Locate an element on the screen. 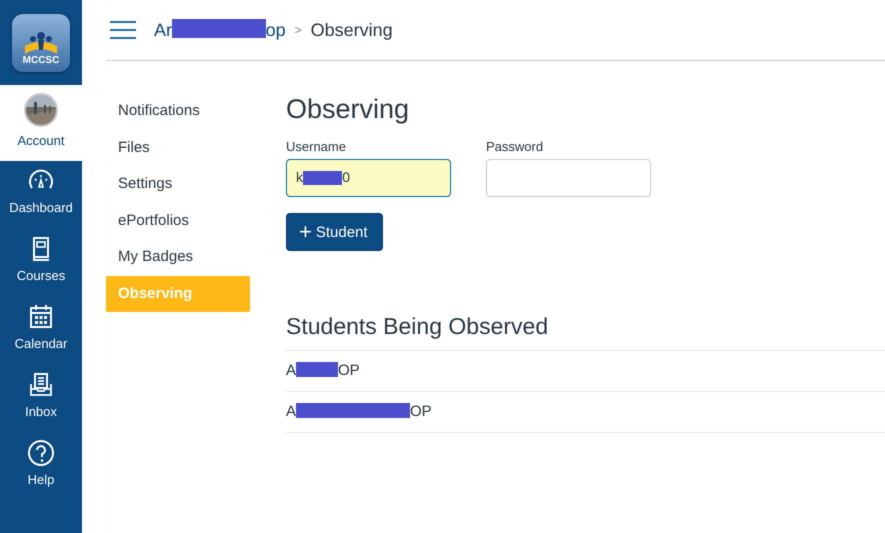  sidebar-item: Settings is located at coordinates (178, 184).